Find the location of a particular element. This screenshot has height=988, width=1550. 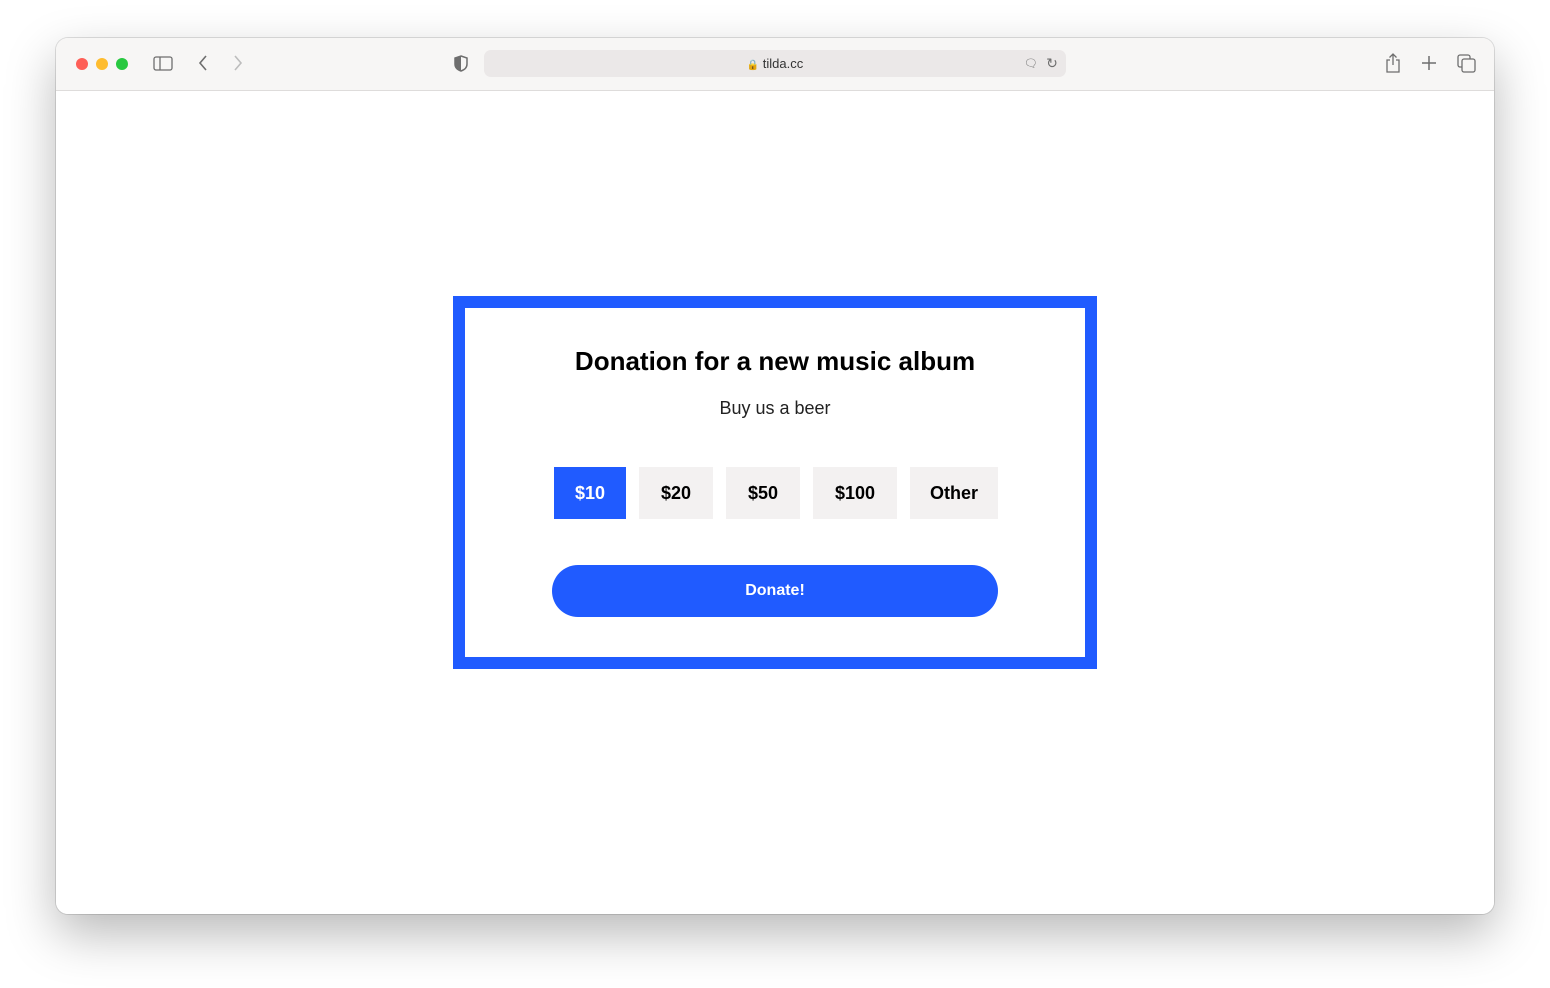

donation-title: Donation for a new music album is located at coordinates (775, 361).